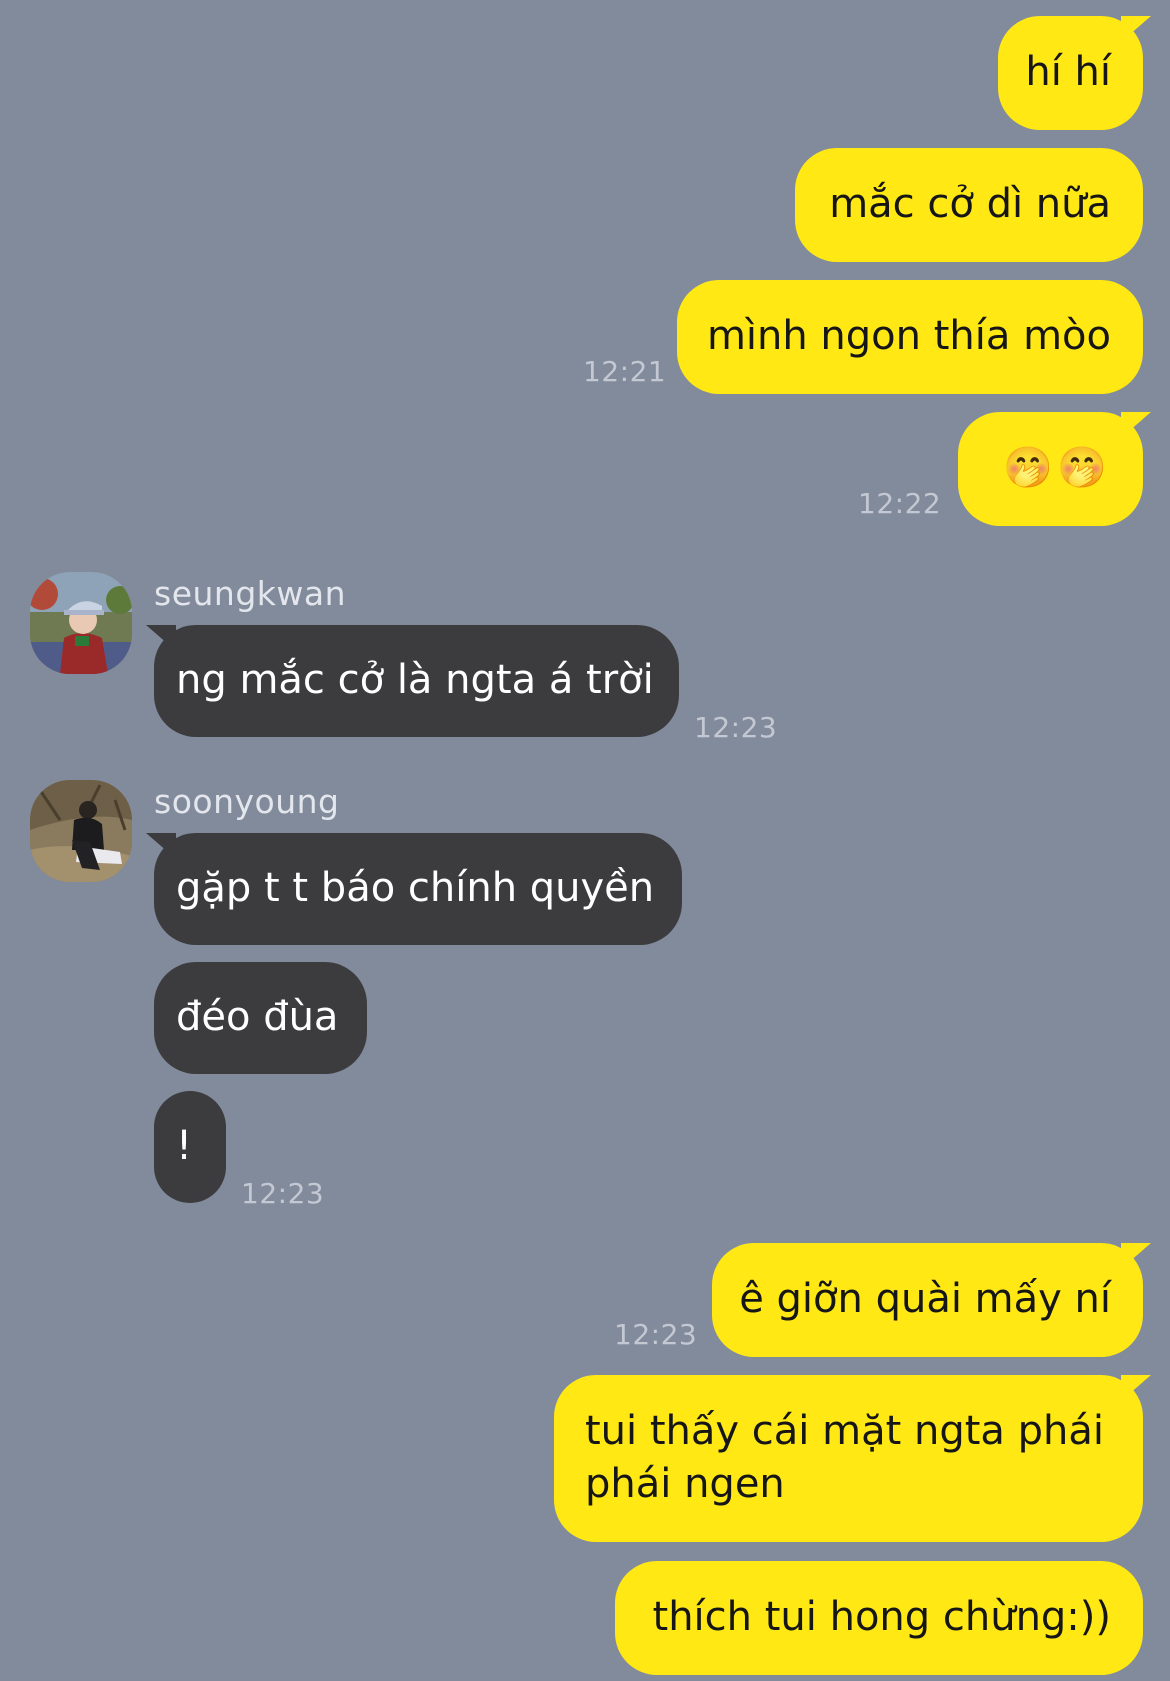 This screenshot has width=1170, height=1681. I want to click on message-text-line: tui thấy cái mặt ngta phái, so click(845, 1431).